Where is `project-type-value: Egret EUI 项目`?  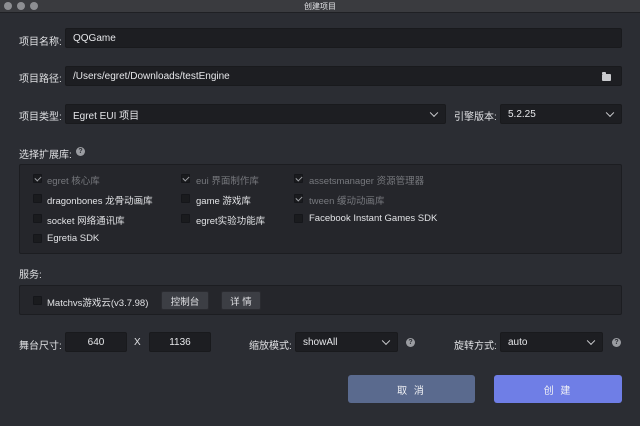 project-type-value: Egret EUI 项目 is located at coordinates (106, 116).